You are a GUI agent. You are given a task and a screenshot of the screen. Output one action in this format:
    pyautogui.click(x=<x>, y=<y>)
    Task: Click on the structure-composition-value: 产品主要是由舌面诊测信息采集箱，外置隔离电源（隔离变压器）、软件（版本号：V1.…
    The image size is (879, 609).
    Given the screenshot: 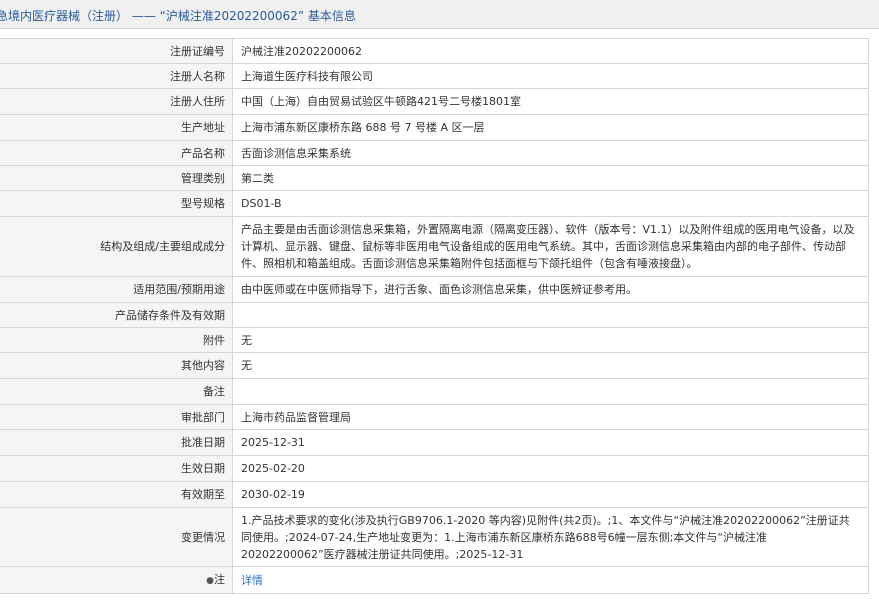 What is the action you would take?
    pyautogui.click(x=550, y=246)
    